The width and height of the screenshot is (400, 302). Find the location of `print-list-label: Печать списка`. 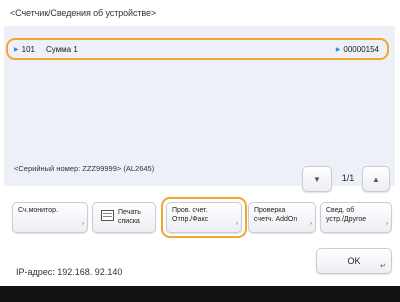

print-list-label: Печать списка is located at coordinates (129, 217).